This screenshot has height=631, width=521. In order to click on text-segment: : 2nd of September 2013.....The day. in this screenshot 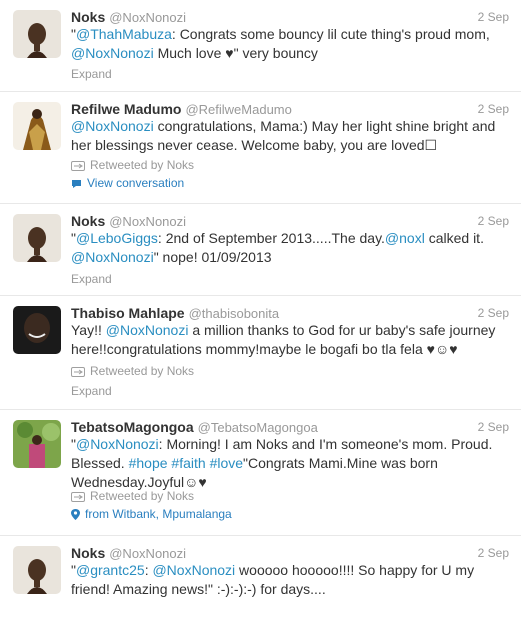, I will do `click(271, 238)`.